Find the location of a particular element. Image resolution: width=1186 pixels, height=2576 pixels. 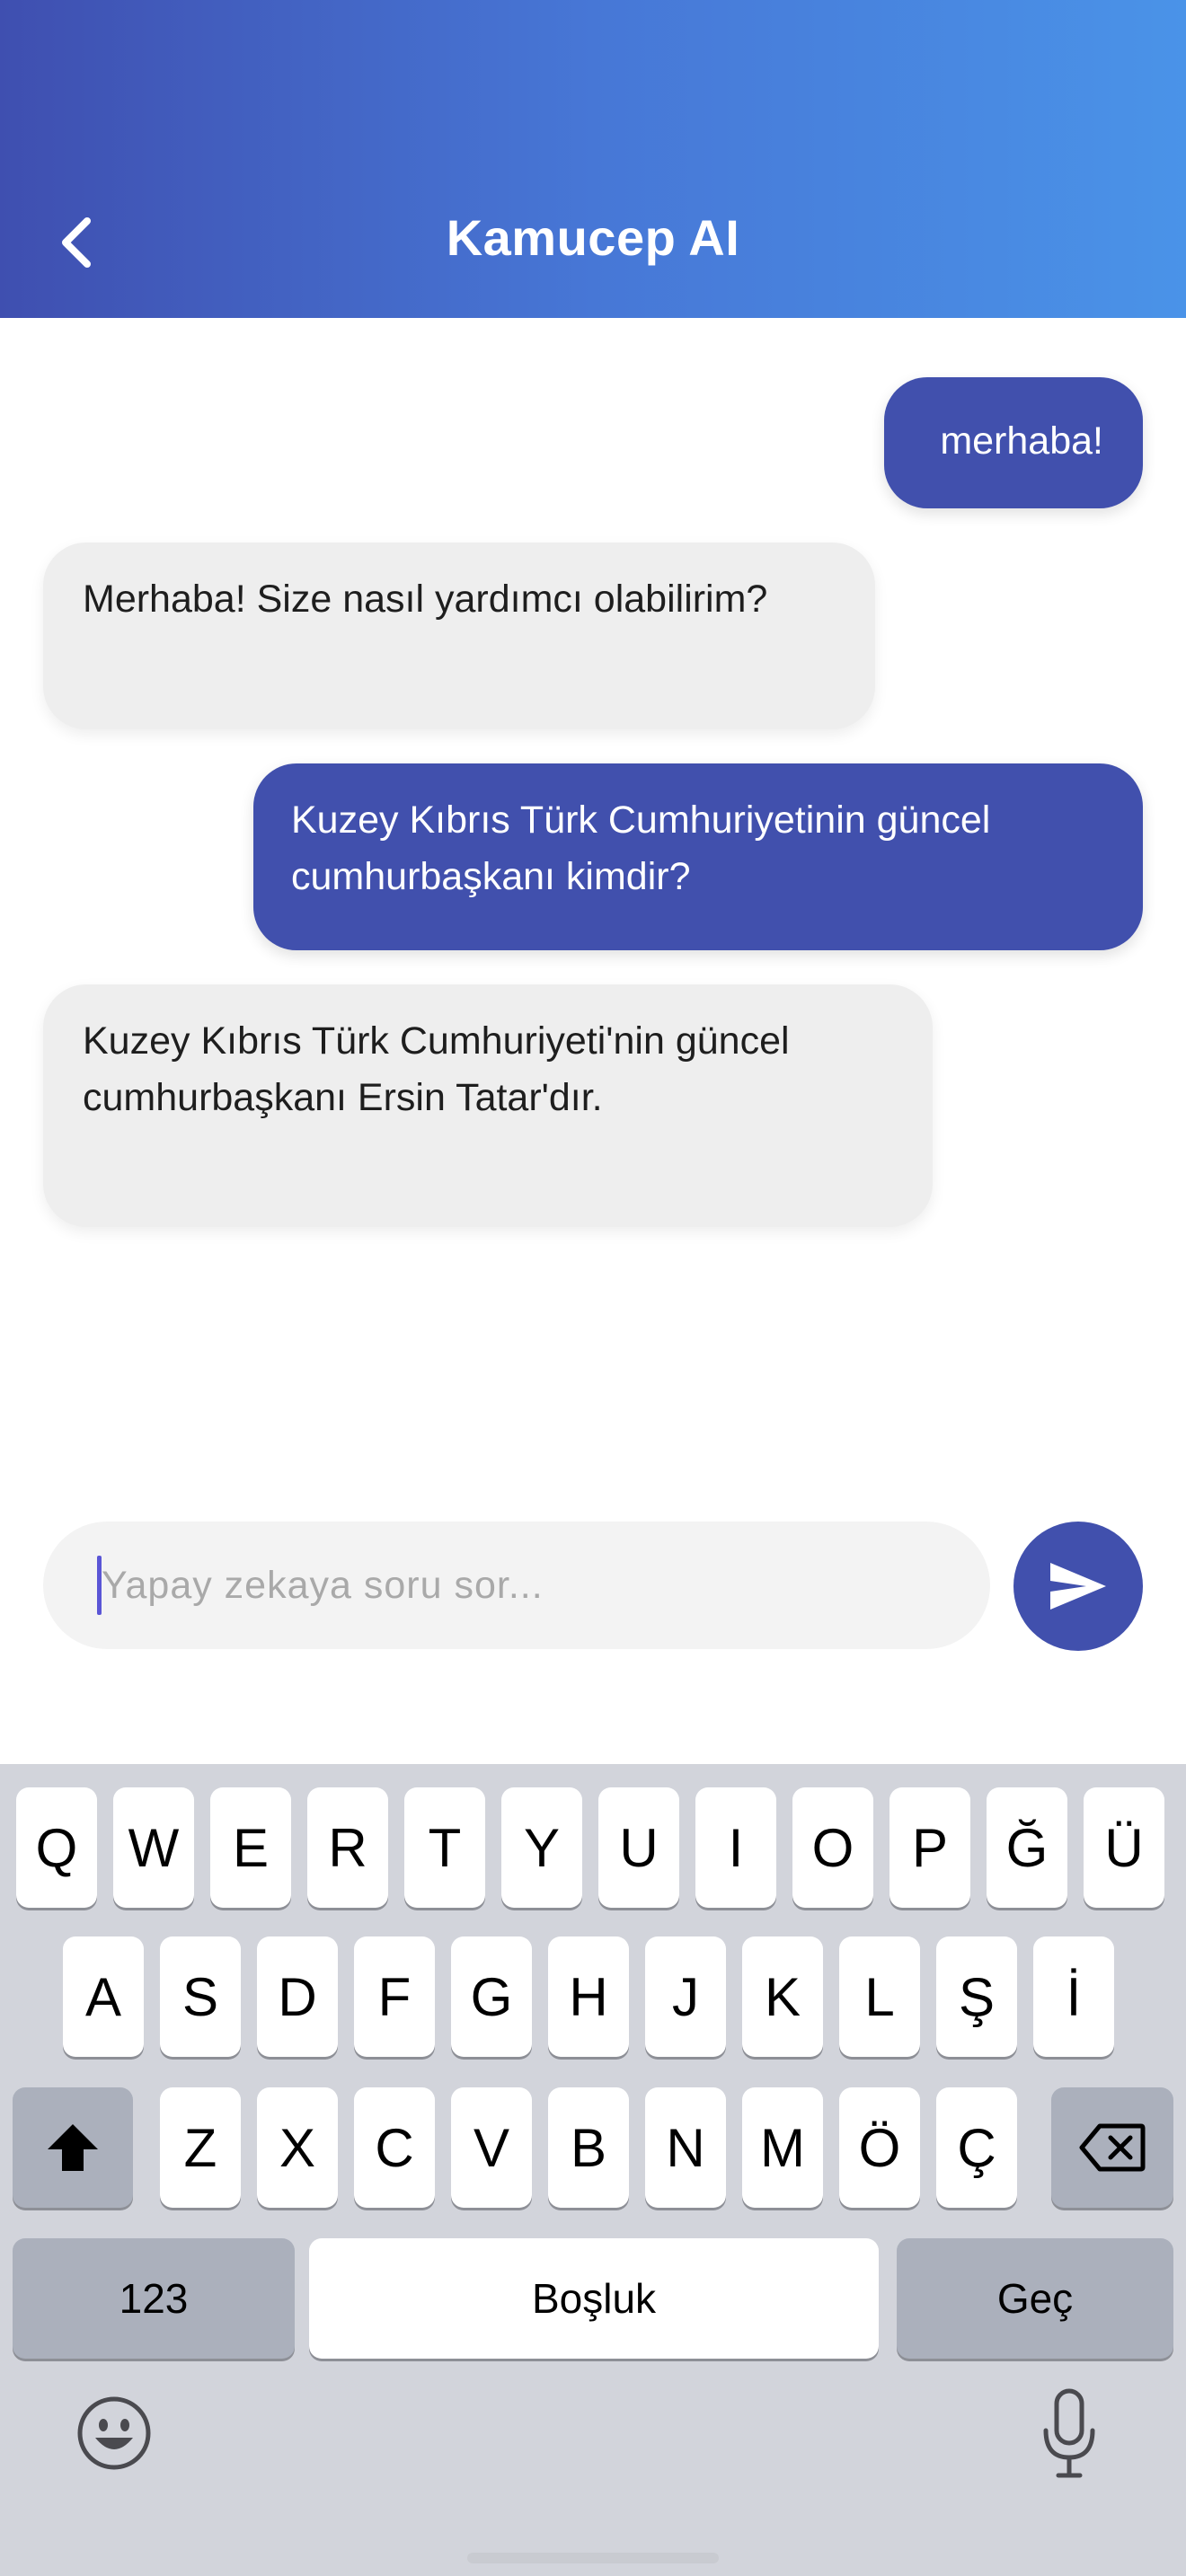

message-text-line: cumhurbaşkanı kimdir? is located at coordinates (491, 876).